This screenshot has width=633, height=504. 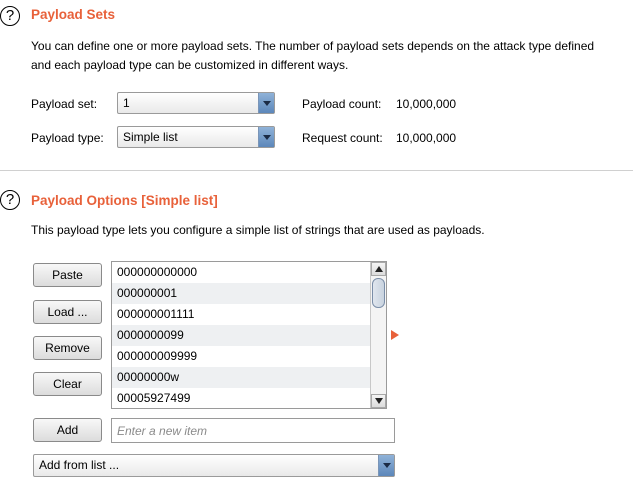 I want to click on payload-type-value: Simple list, so click(x=150, y=137).